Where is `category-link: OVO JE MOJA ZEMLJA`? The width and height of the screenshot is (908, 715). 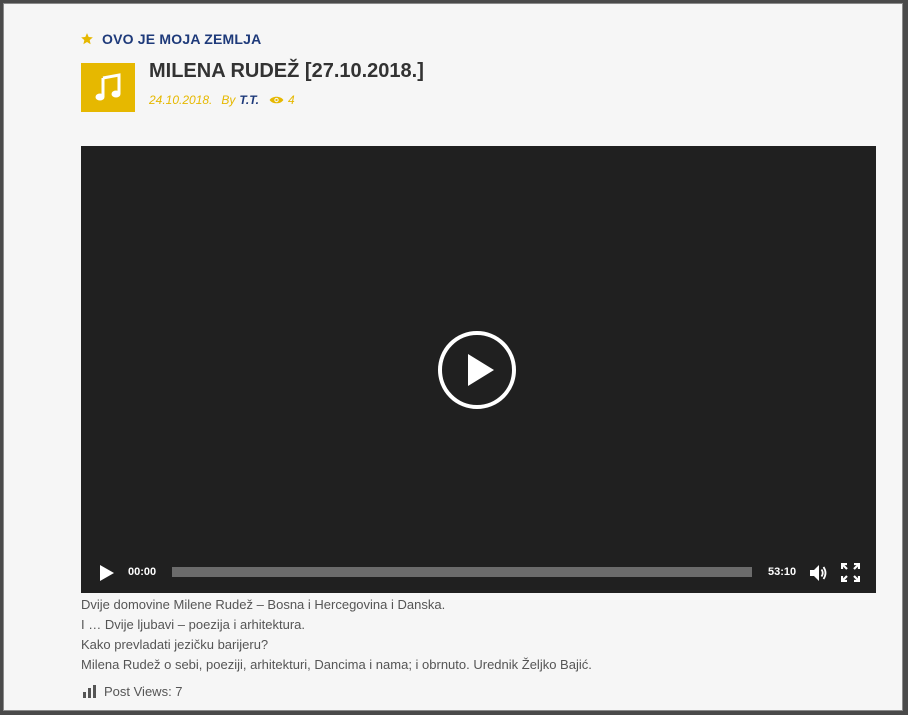 category-link: OVO JE MOJA ZEMLJA is located at coordinates (170, 39).